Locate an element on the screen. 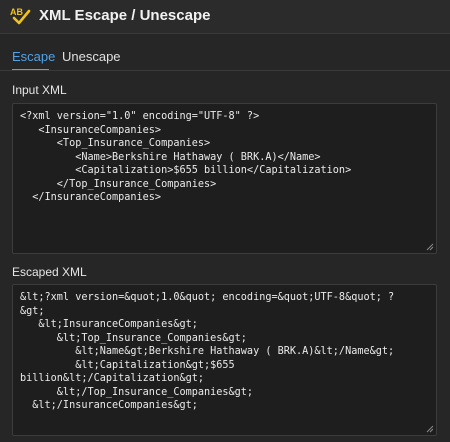 The height and width of the screenshot is (442, 450). app-logo-icon: AB is located at coordinates (20, 16).